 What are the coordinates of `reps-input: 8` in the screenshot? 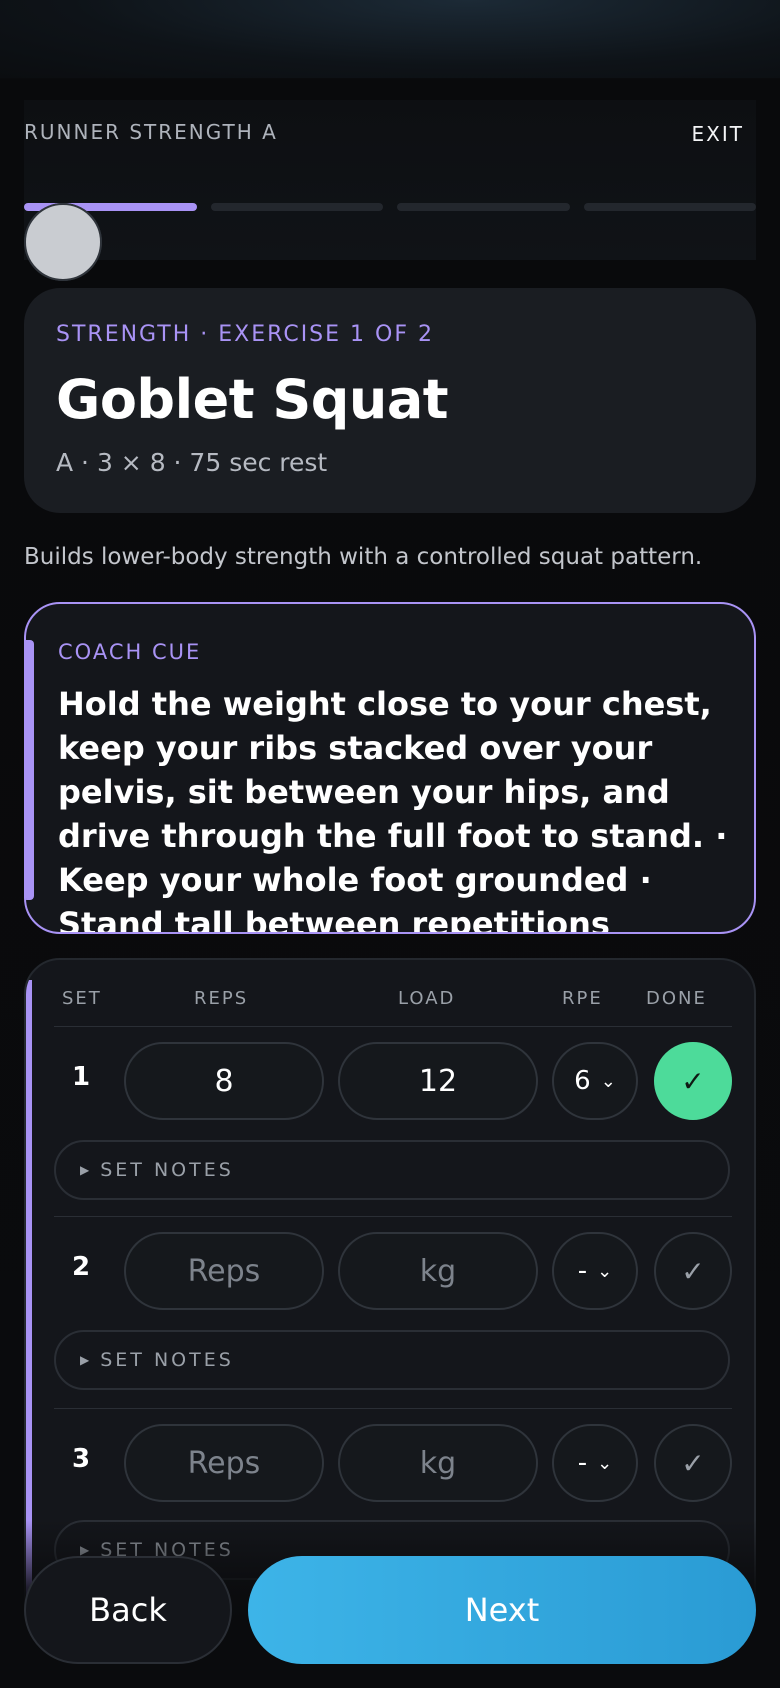 It's located at (224, 1081).